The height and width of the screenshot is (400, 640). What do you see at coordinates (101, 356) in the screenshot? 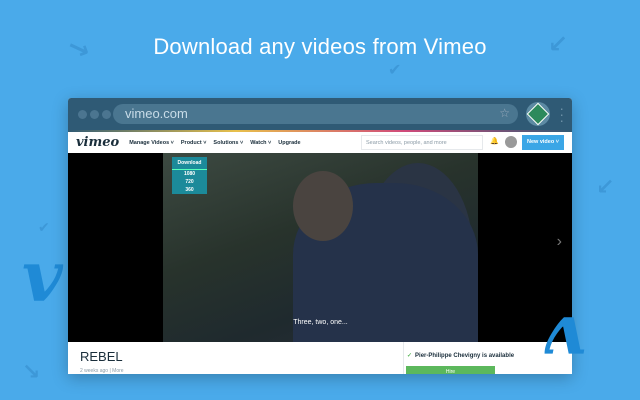
I see `video-title: REBEL` at bounding box center [101, 356].